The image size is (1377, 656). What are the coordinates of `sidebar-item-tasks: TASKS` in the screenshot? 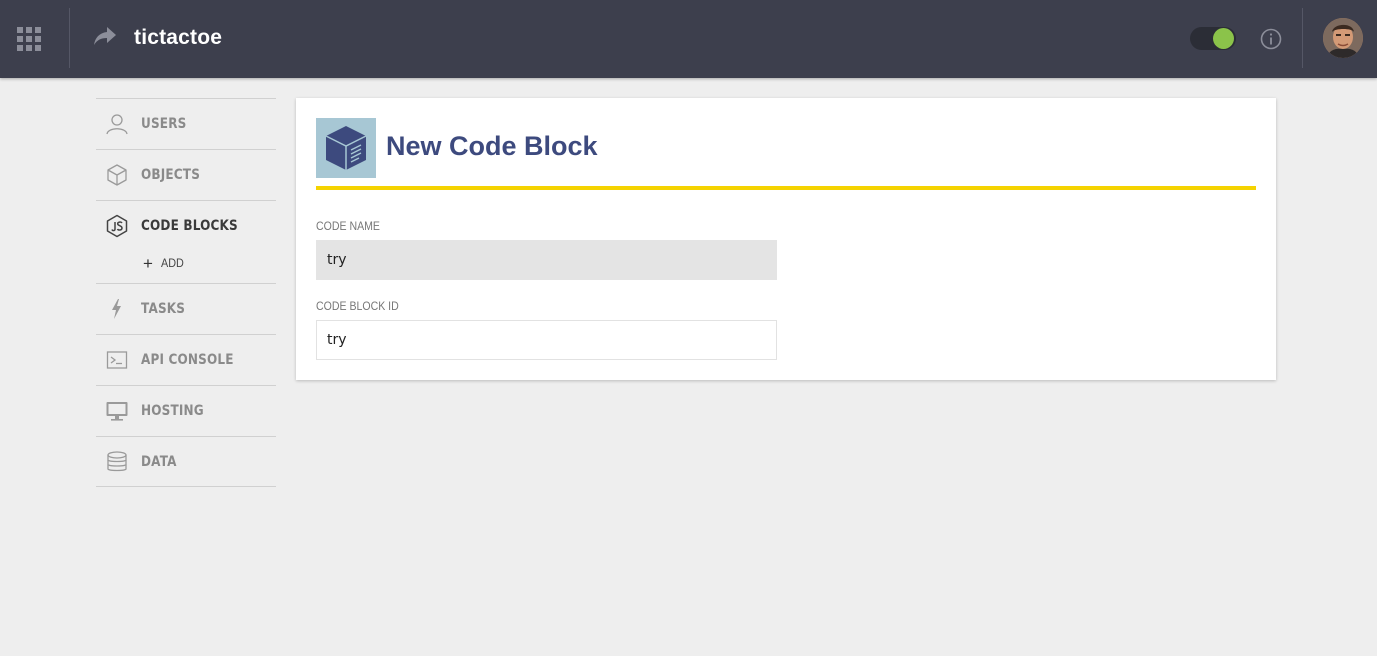 It's located at (186, 308).